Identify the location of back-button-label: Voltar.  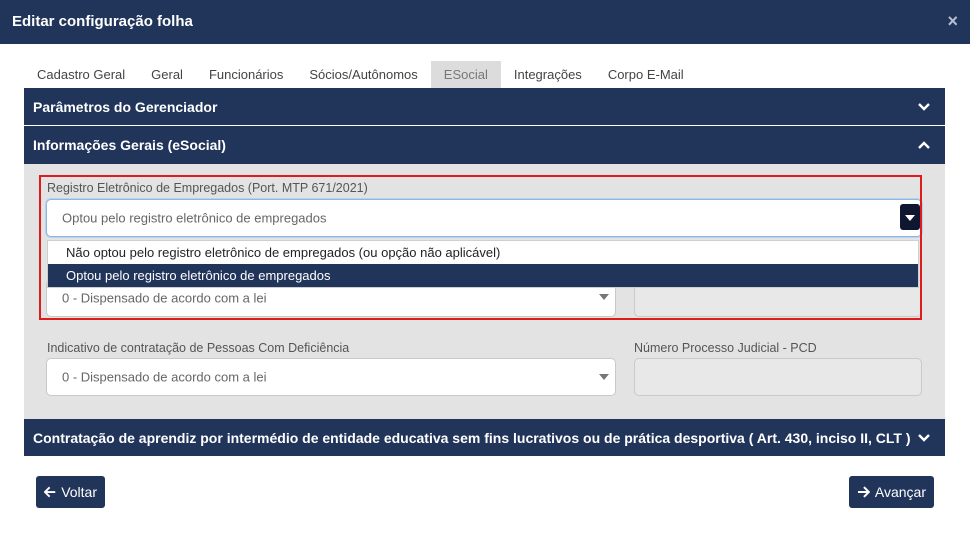
(79, 492).